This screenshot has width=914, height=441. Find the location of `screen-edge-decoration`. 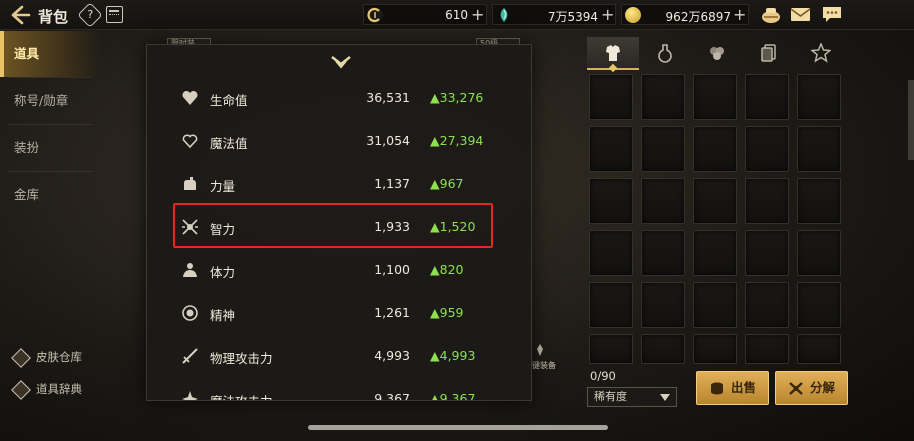

screen-edge-decoration is located at coordinates (911, 120).